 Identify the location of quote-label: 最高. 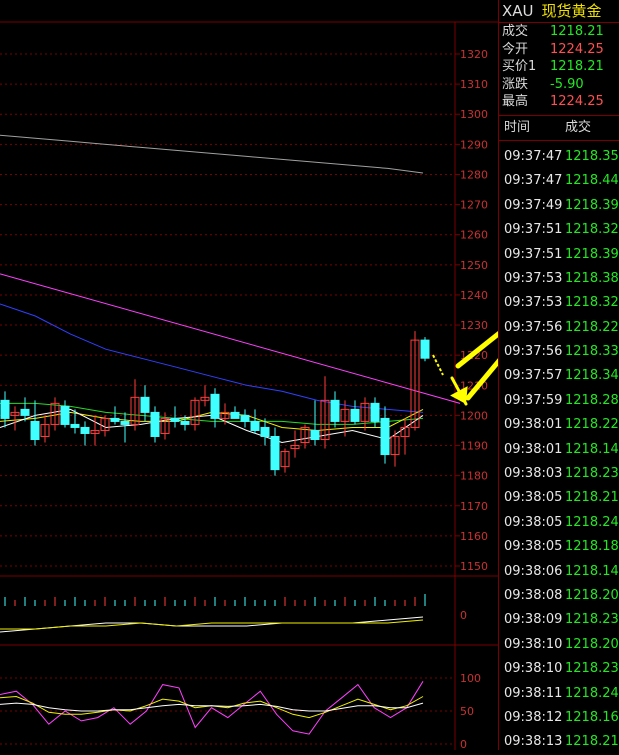
(515, 102).